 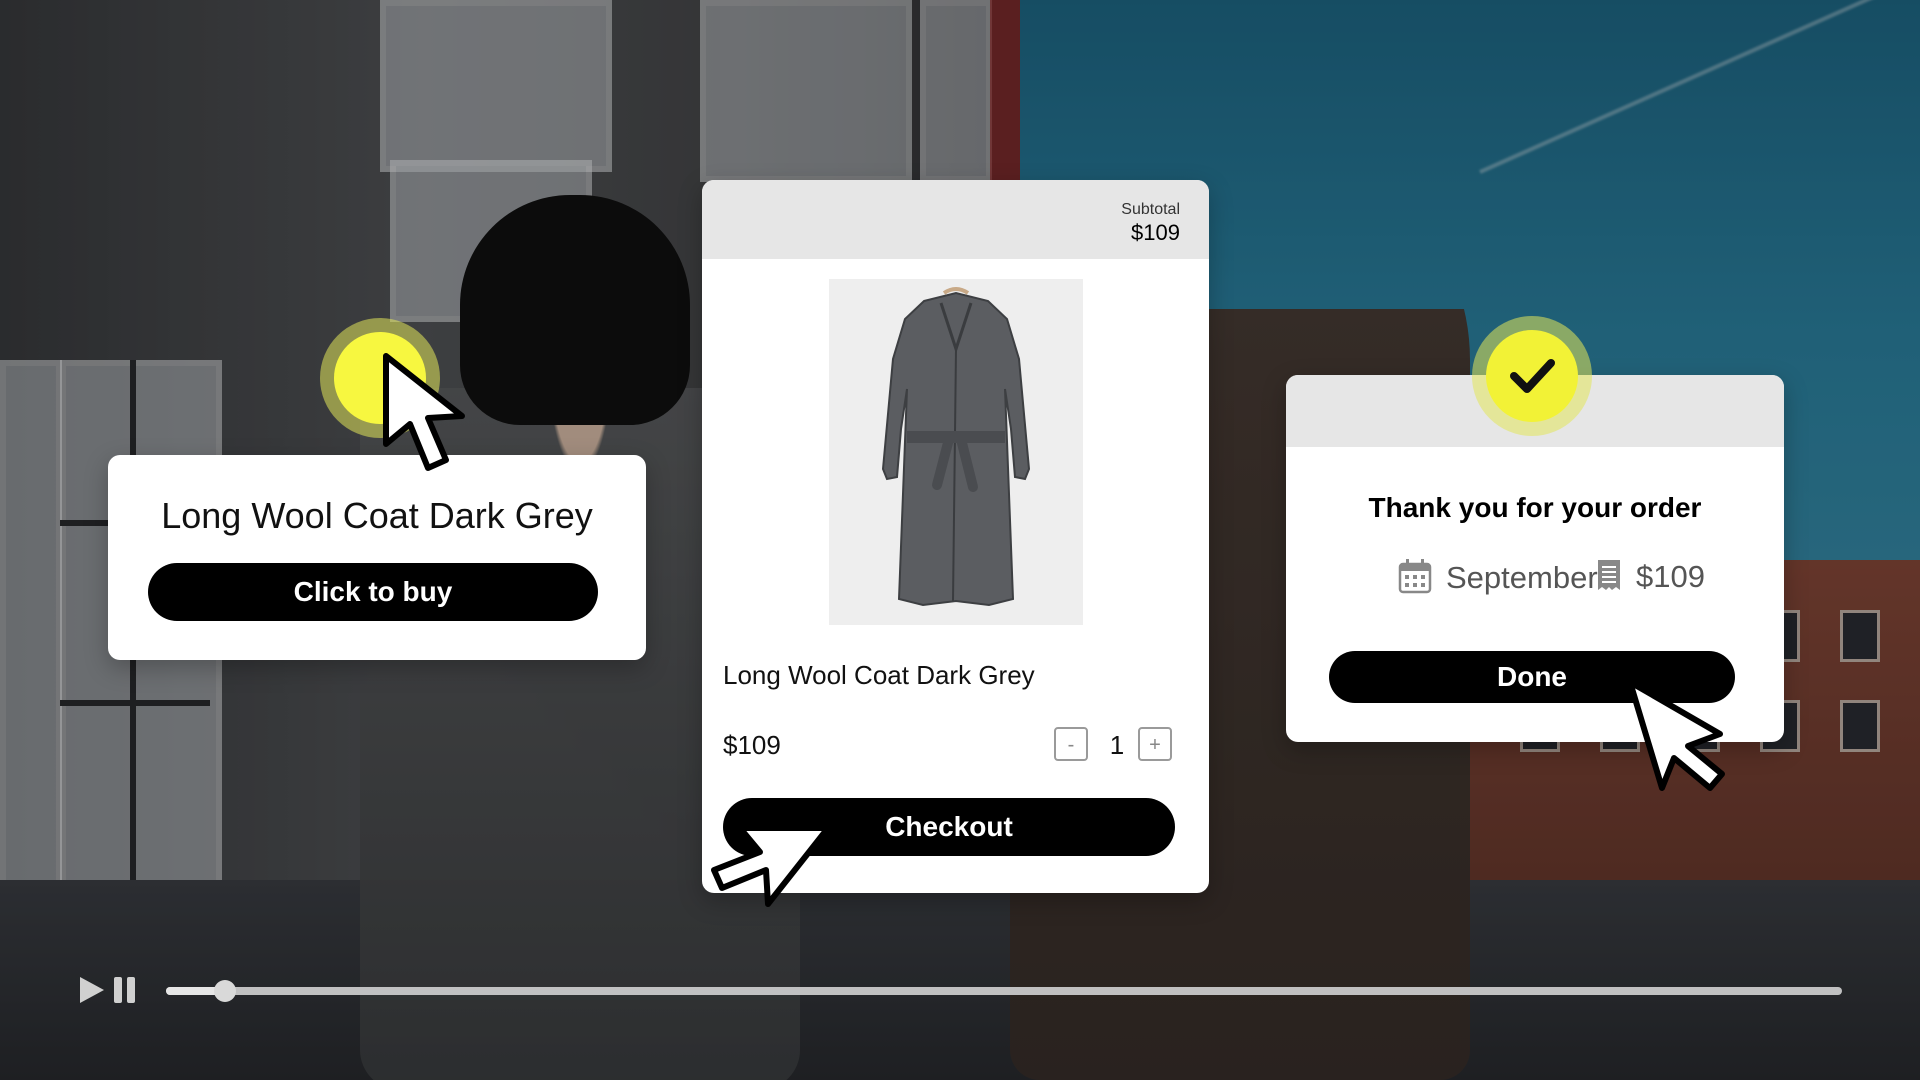 What do you see at coordinates (1522, 578) in the screenshot?
I see `order-month-text: September` at bounding box center [1522, 578].